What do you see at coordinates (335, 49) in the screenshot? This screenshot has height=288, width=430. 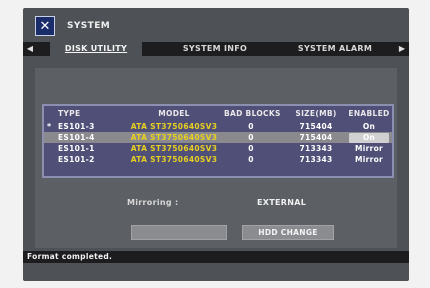 I see `tab-system-alarm: SYSTEM ALARM` at bounding box center [335, 49].